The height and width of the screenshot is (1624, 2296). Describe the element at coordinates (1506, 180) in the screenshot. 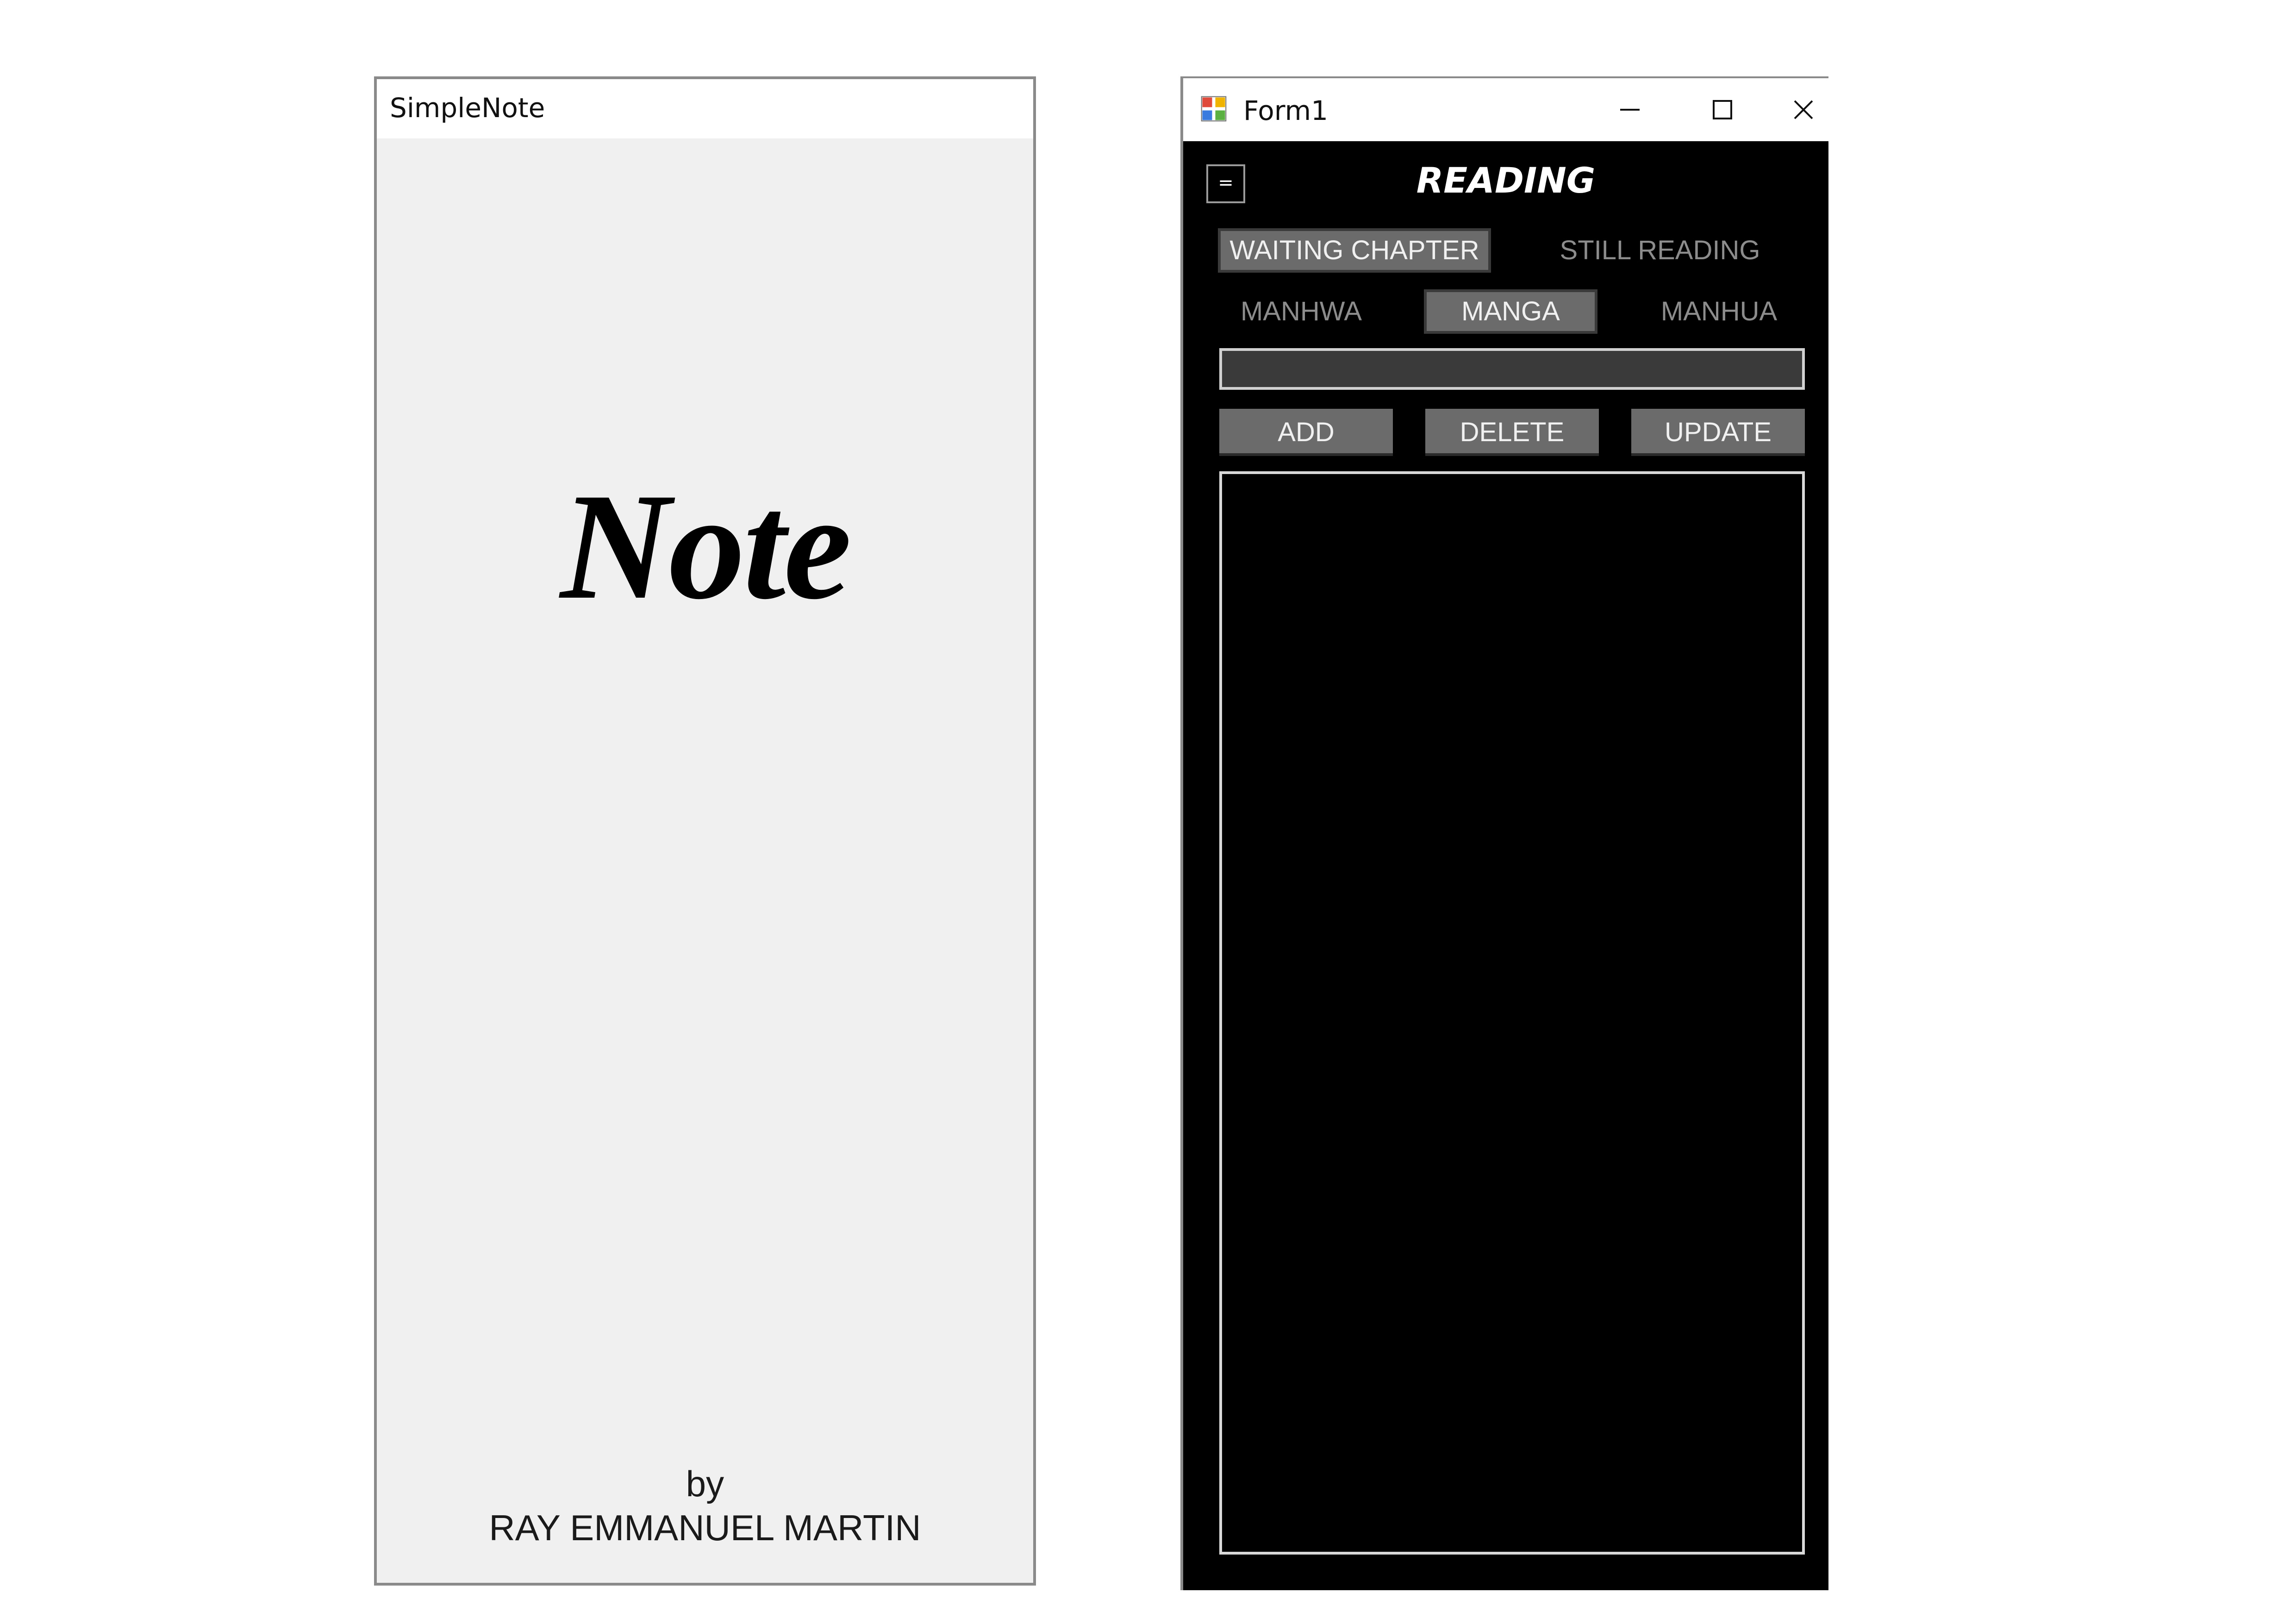

I see `section-title: READING` at that location.